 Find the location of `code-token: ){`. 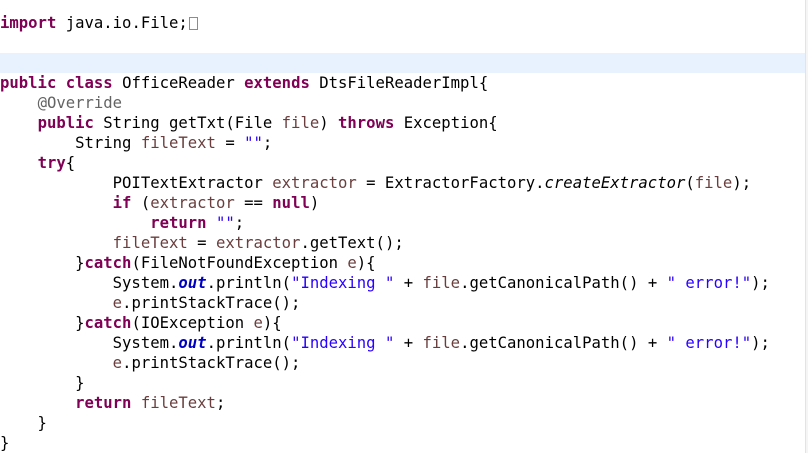

code-token: ){ is located at coordinates (366, 263).